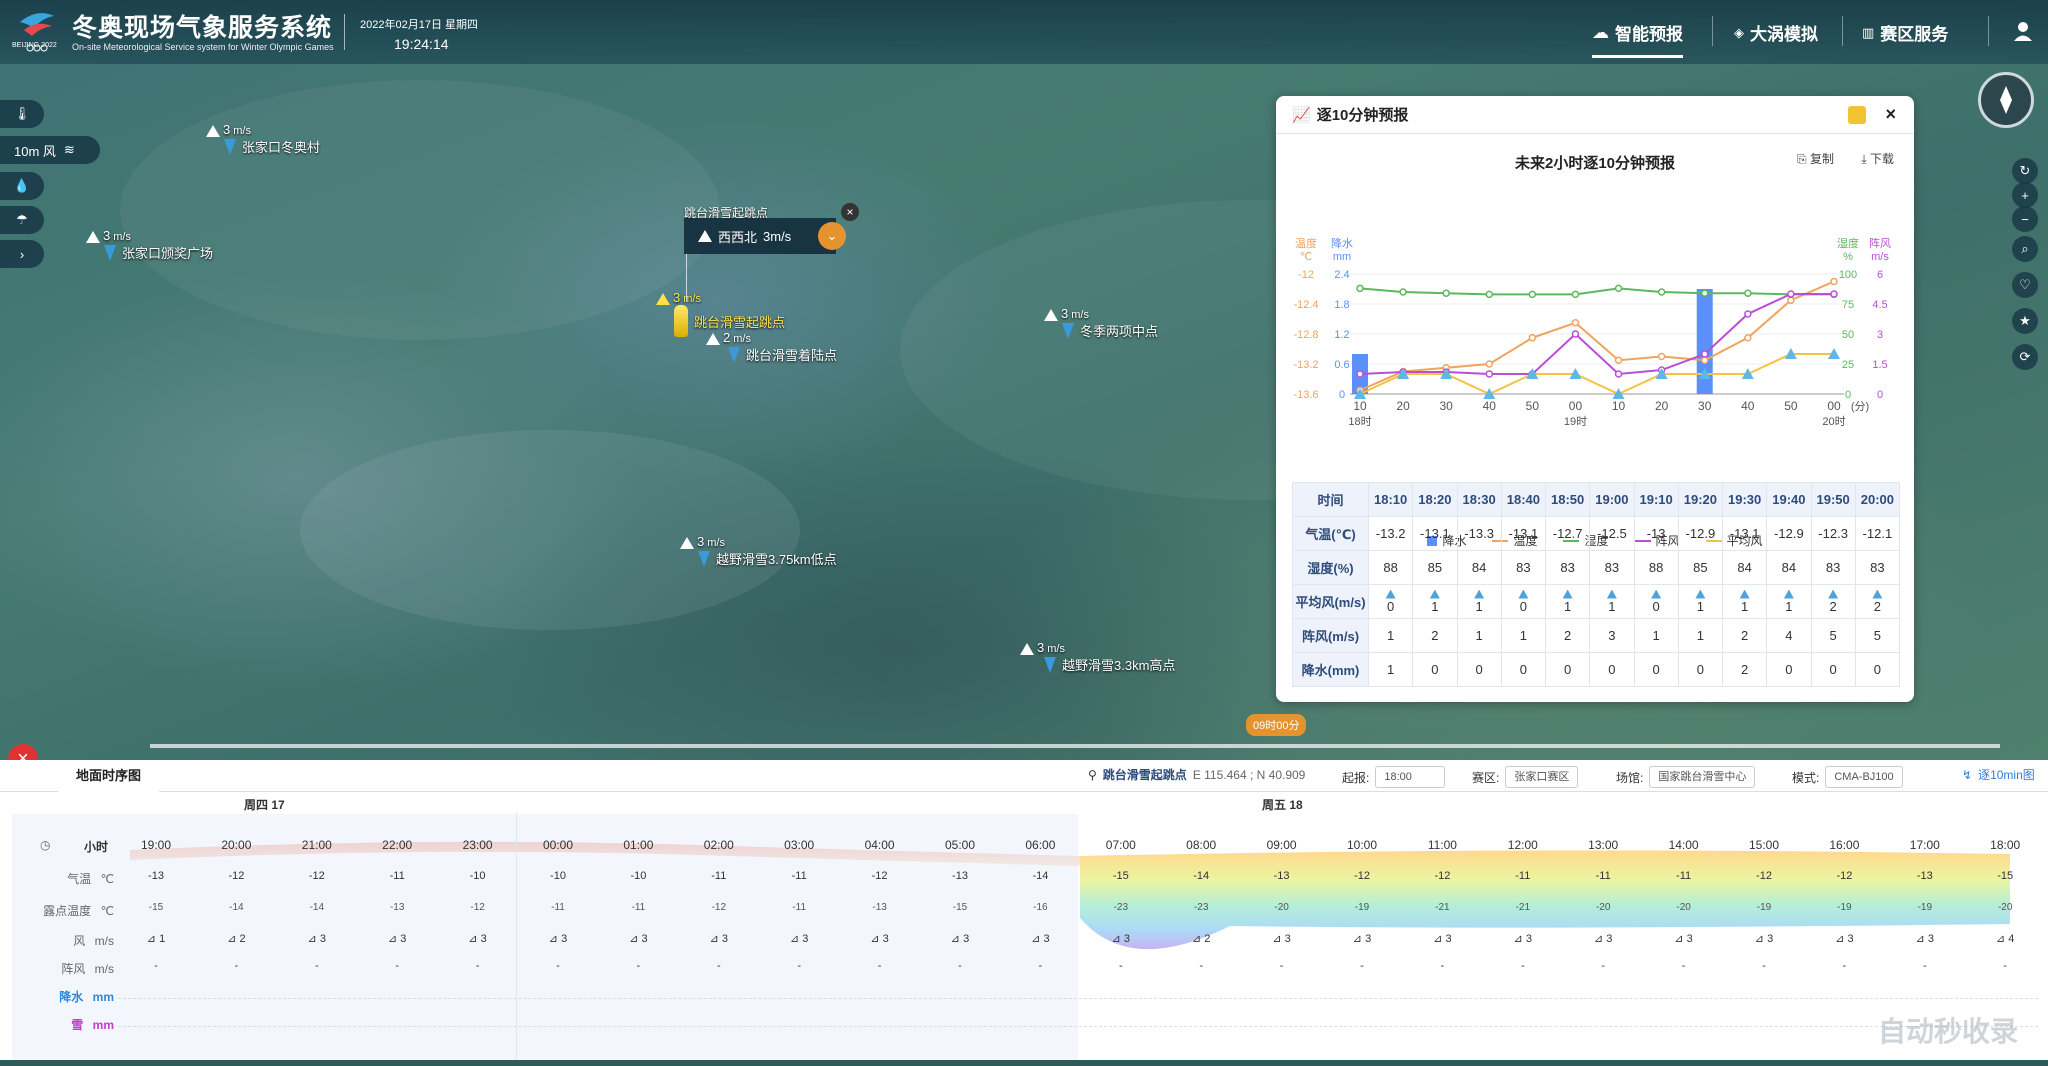 The width and height of the screenshot is (2048, 1066). Describe the element at coordinates (1276, 725) in the screenshot. I see `time-slider-handle: 09时00分` at that location.